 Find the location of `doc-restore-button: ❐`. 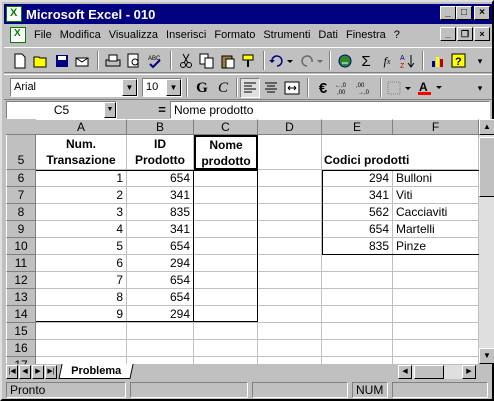

doc-restore-button: ❐ is located at coordinates (465, 34).